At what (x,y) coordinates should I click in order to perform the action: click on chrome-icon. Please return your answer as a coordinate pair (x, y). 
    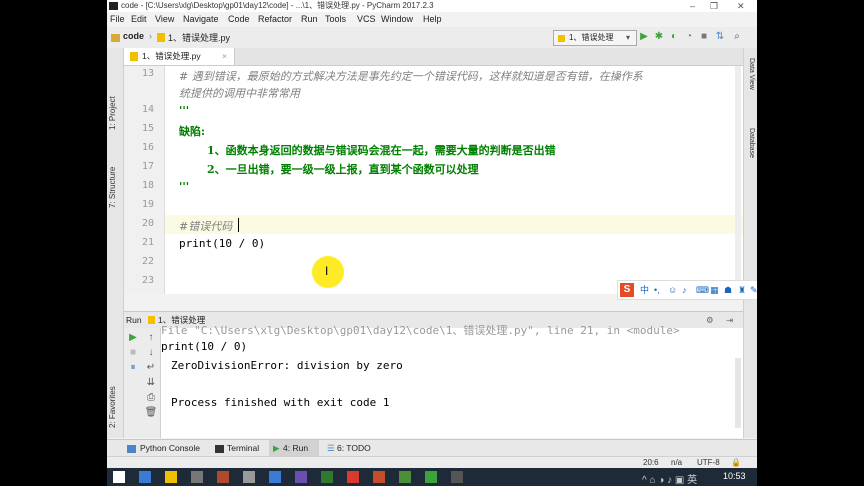
    Looking at the image, I should click on (353, 477).